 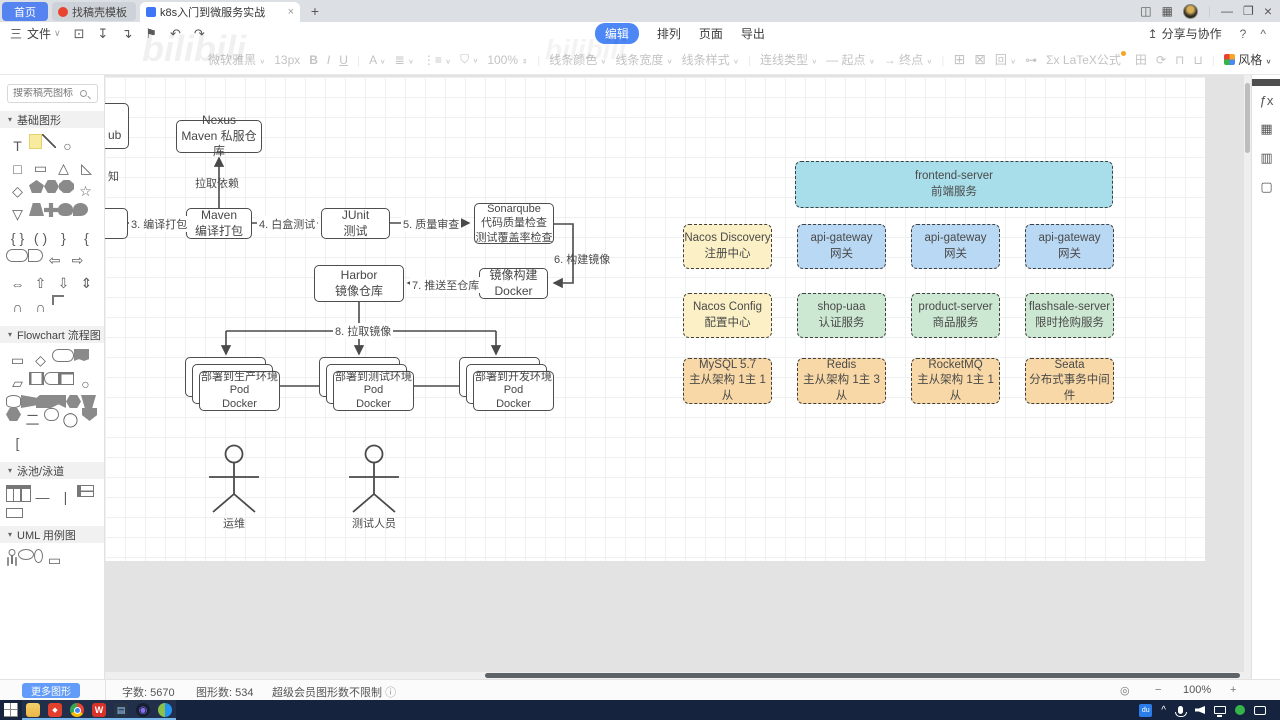 What do you see at coordinates (367, 385) in the screenshot?
I see `deploy-stack-test: 部署到测试环境 Pod Docker` at bounding box center [367, 385].